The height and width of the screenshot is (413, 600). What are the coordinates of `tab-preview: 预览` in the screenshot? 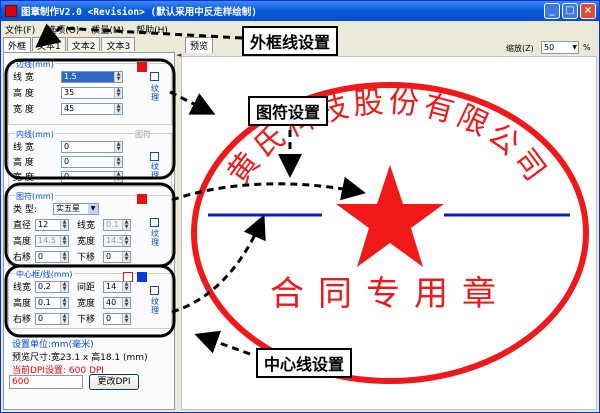 It's located at (199, 45).